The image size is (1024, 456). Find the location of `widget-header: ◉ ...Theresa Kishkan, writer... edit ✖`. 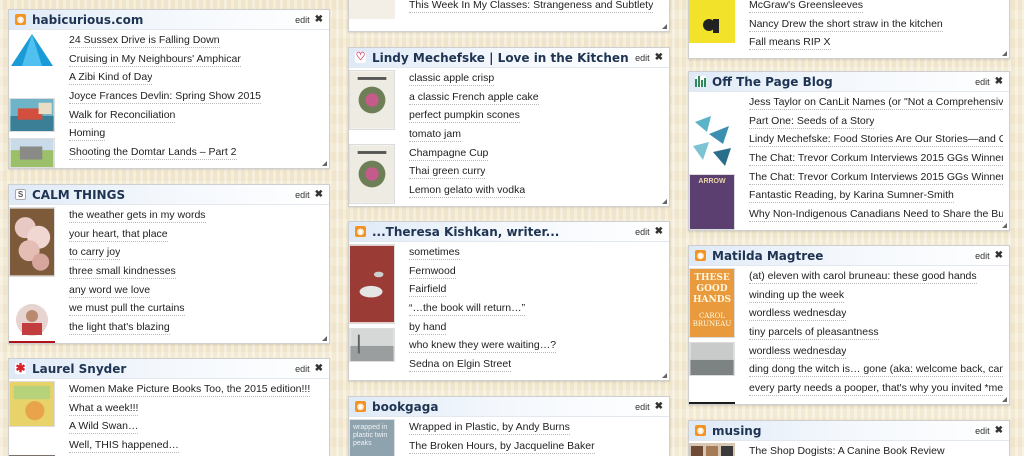

widget-header: ◉ ...Theresa Kishkan, writer... edit ✖ is located at coordinates (509, 232).